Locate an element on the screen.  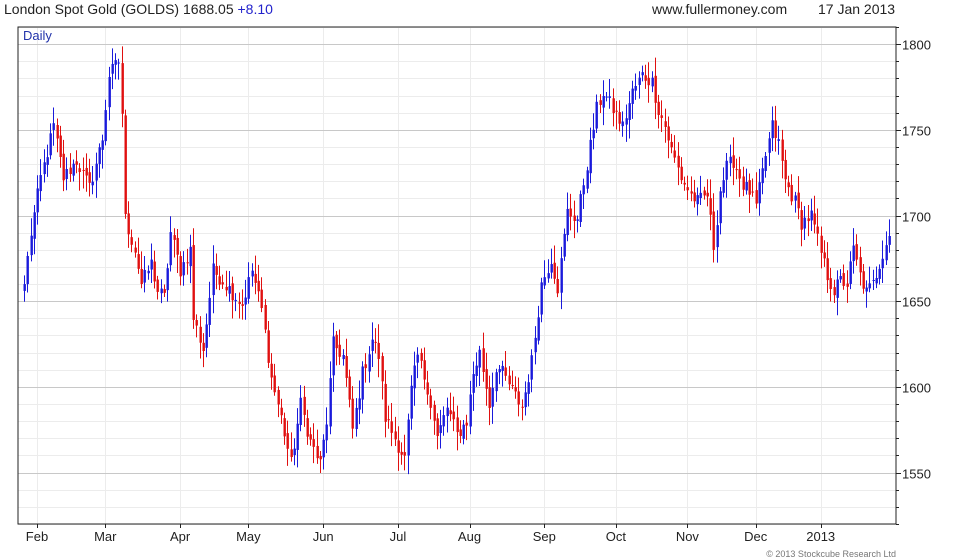
x-tick-label: Jun is located at coordinates (323, 536).